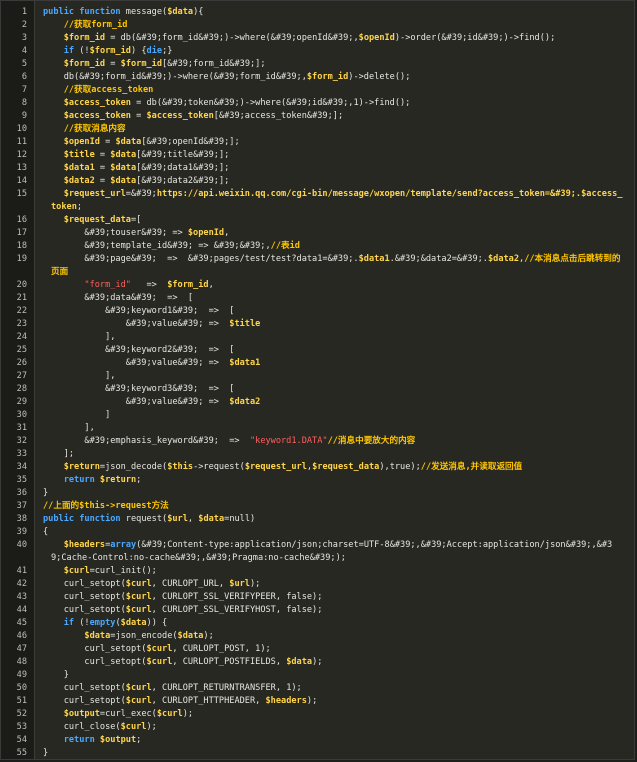  Describe the element at coordinates (24, 77) in the screenshot. I see `line-number: 6` at that location.